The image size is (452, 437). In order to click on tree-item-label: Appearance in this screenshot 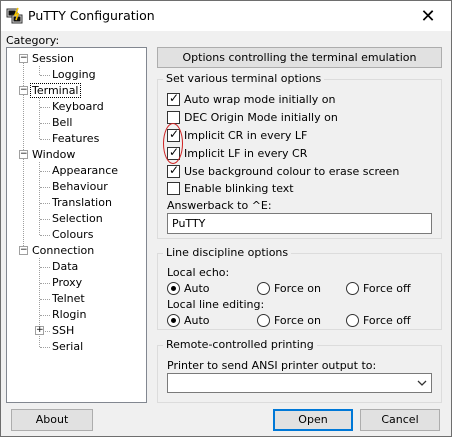, I will do `click(85, 170)`.